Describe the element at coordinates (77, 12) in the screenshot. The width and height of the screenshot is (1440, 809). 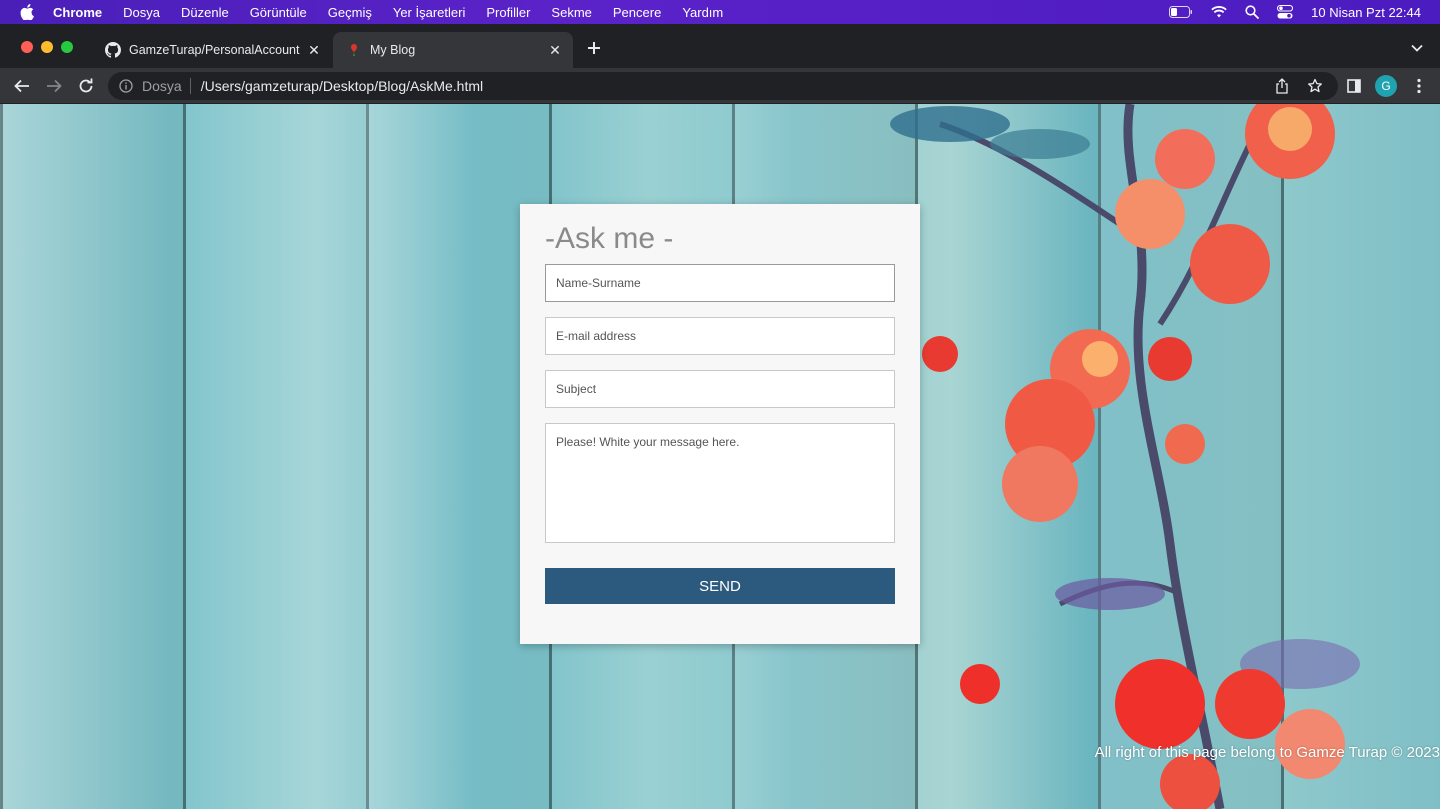
I see `menu-app-name: Chrome` at that location.